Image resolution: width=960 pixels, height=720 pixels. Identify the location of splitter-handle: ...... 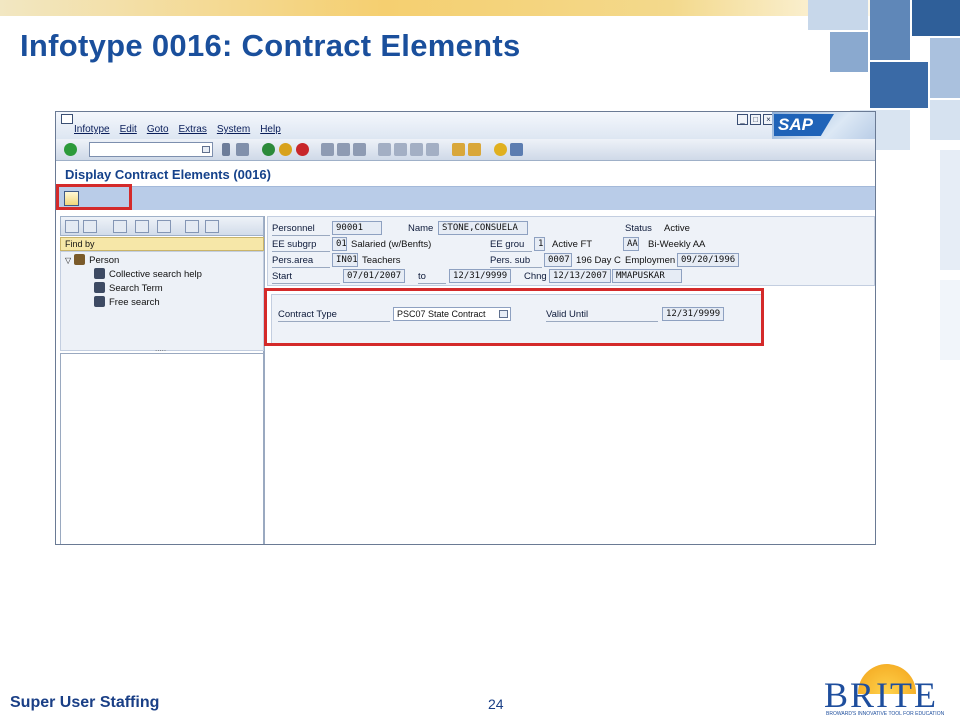
(160, 348).